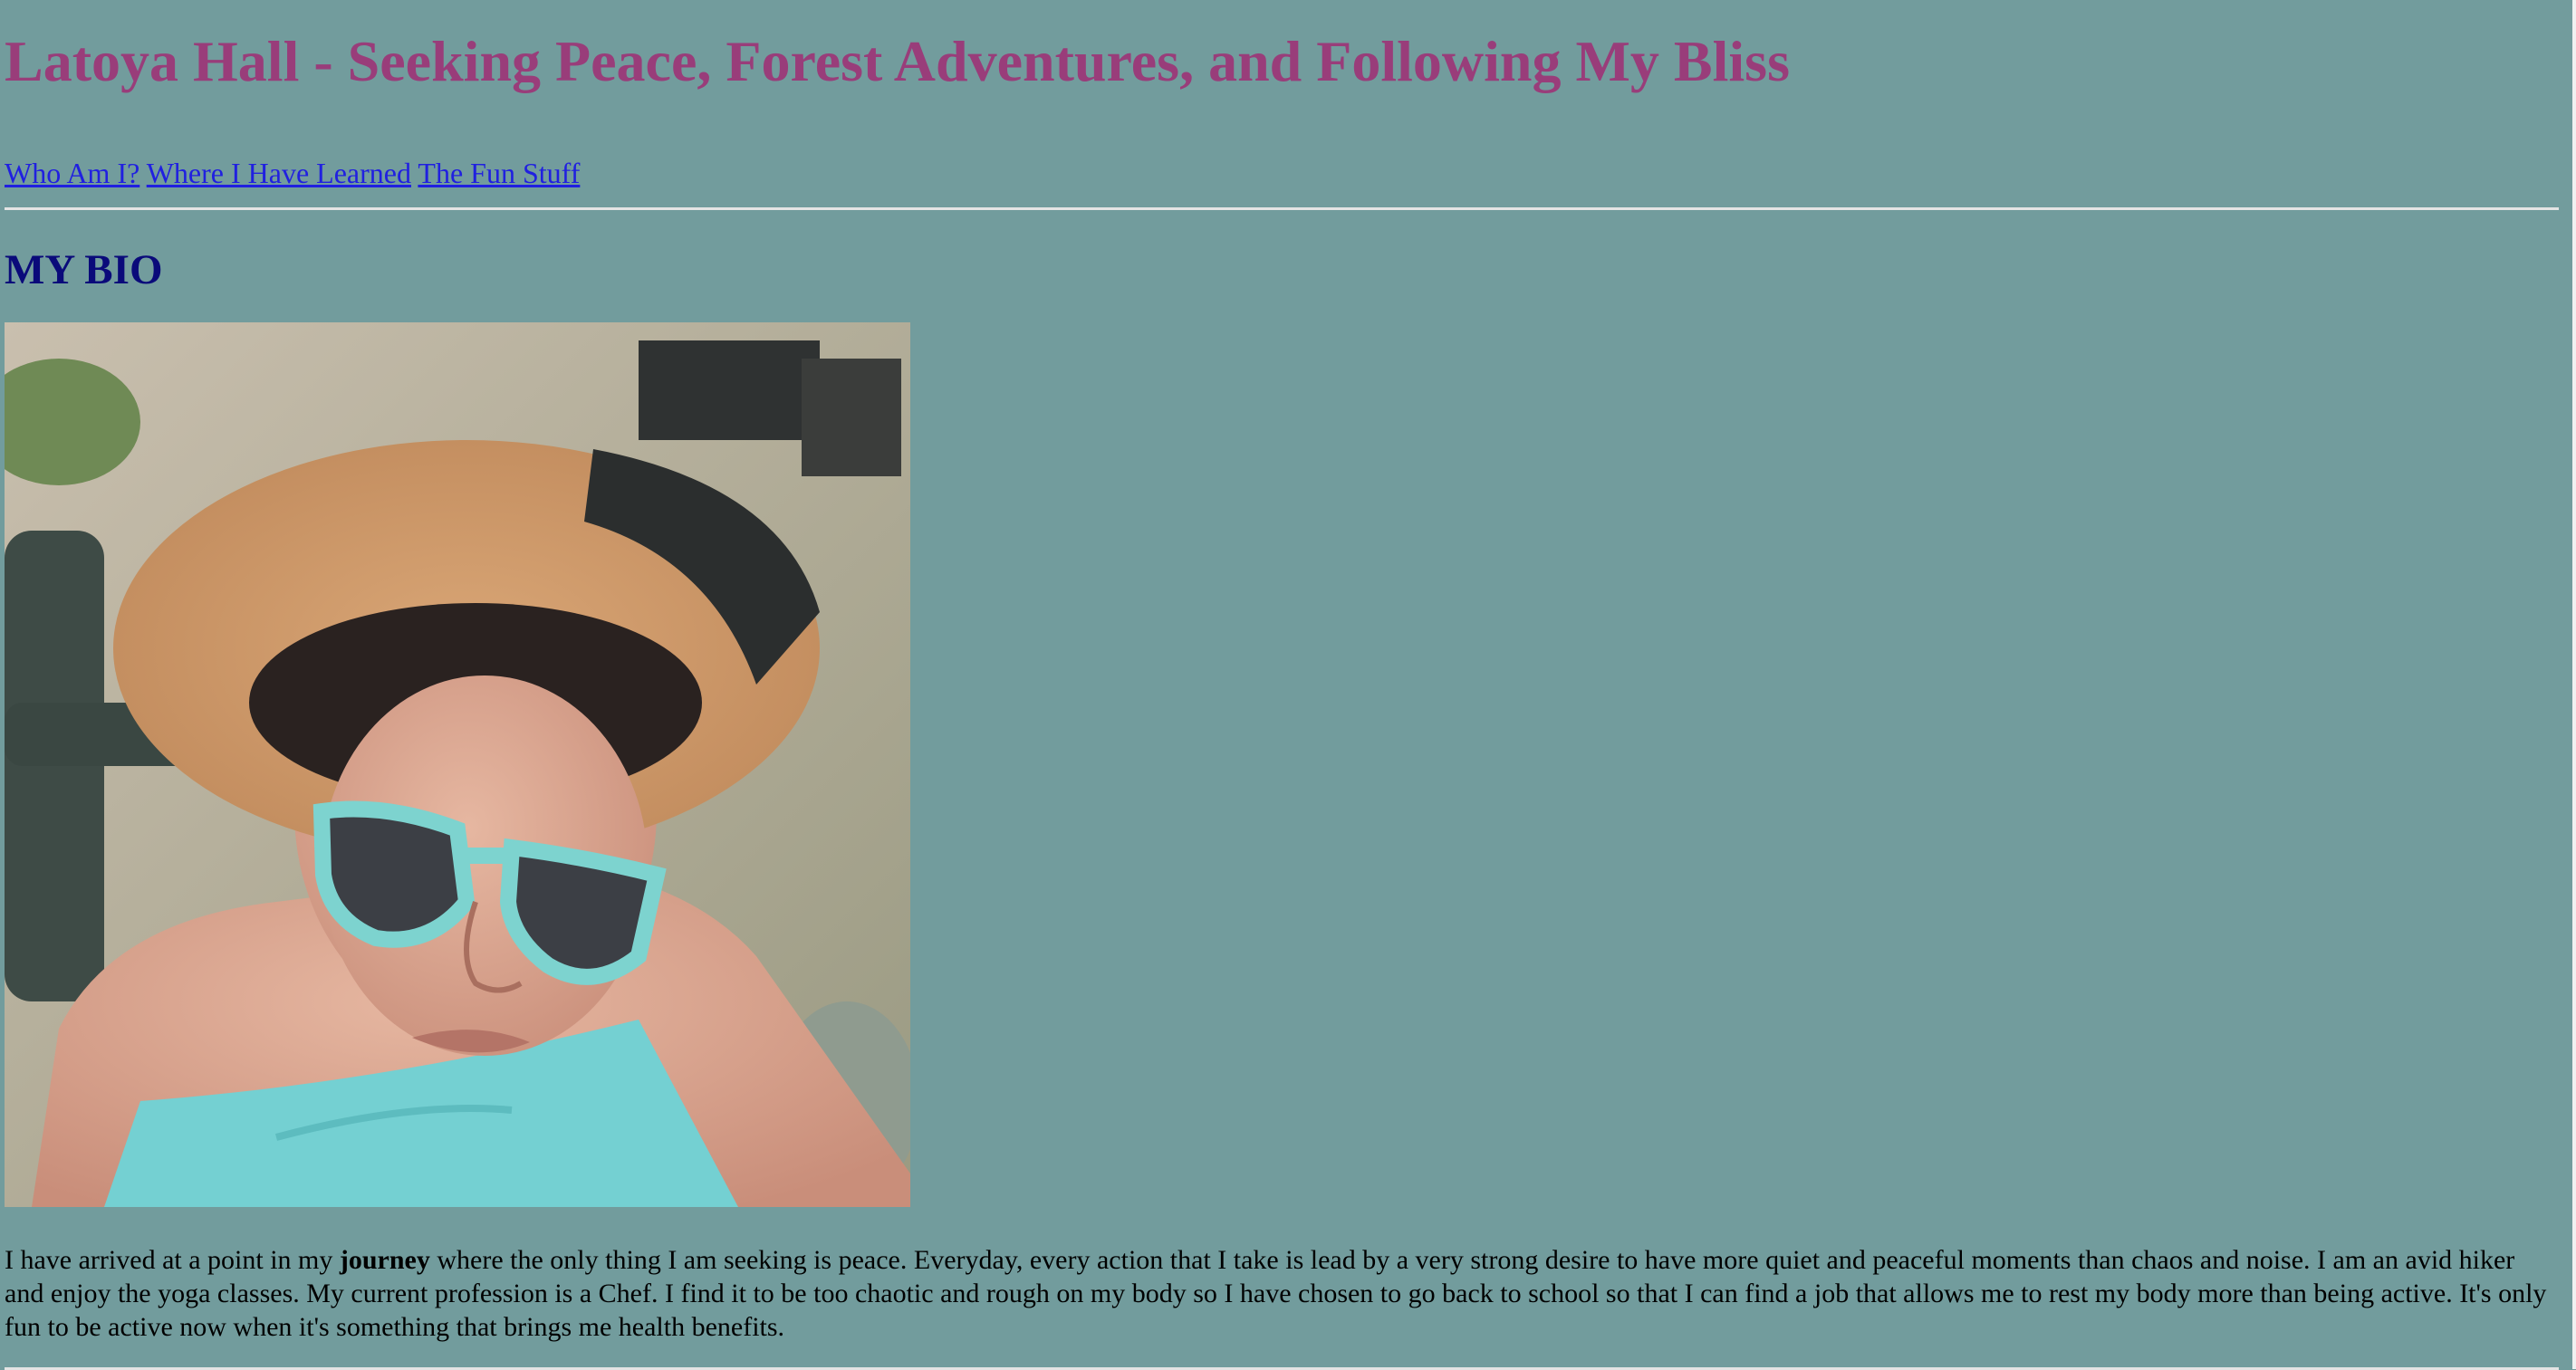 The width and height of the screenshot is (2576, 1370). Describe the element at coordinates (279, 173) in the screenshot. I see `nav-link-where-i-have-learned: Where I Have Learned` at that location.